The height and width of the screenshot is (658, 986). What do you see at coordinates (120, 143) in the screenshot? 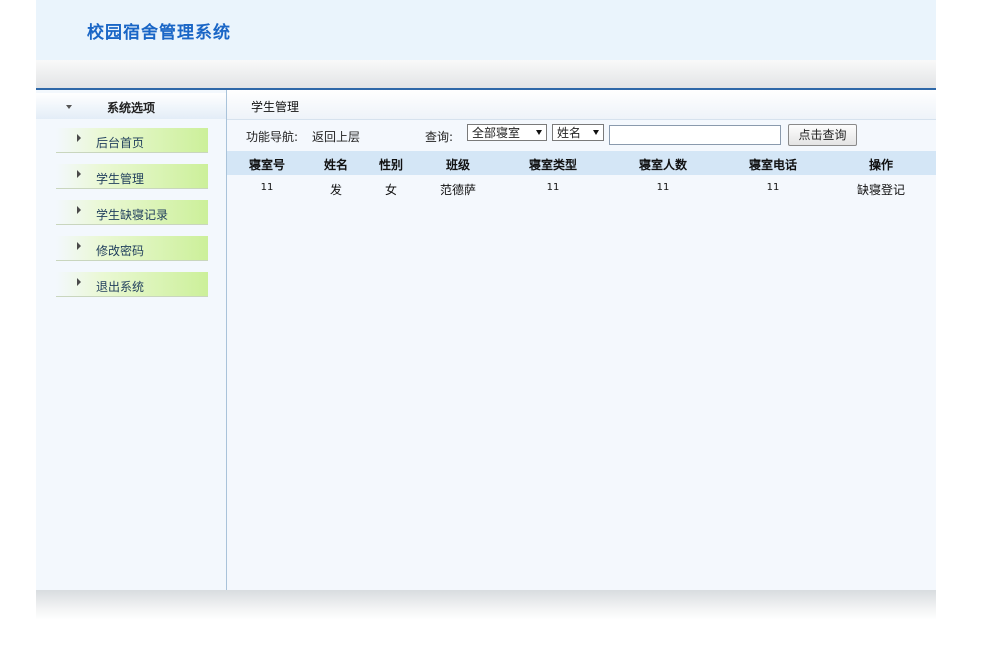
I see `sidebar-item-label: 后台首页` at bounding box center [120, 143].